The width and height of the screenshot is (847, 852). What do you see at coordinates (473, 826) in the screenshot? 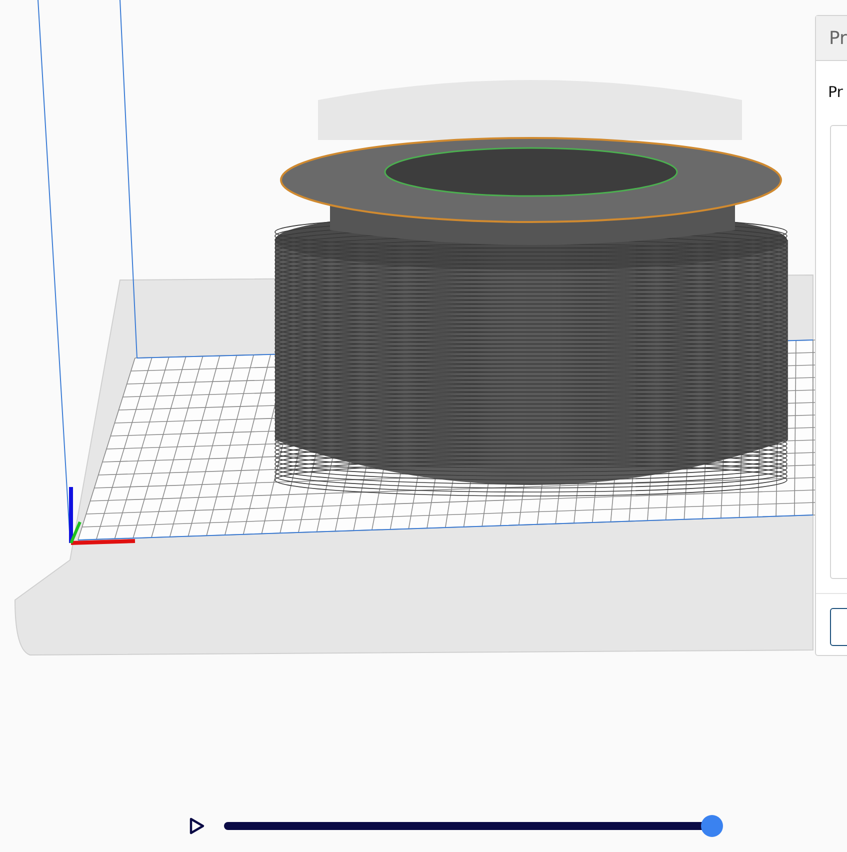
I see `layer-slider-track` at bounding box center [473, 826].